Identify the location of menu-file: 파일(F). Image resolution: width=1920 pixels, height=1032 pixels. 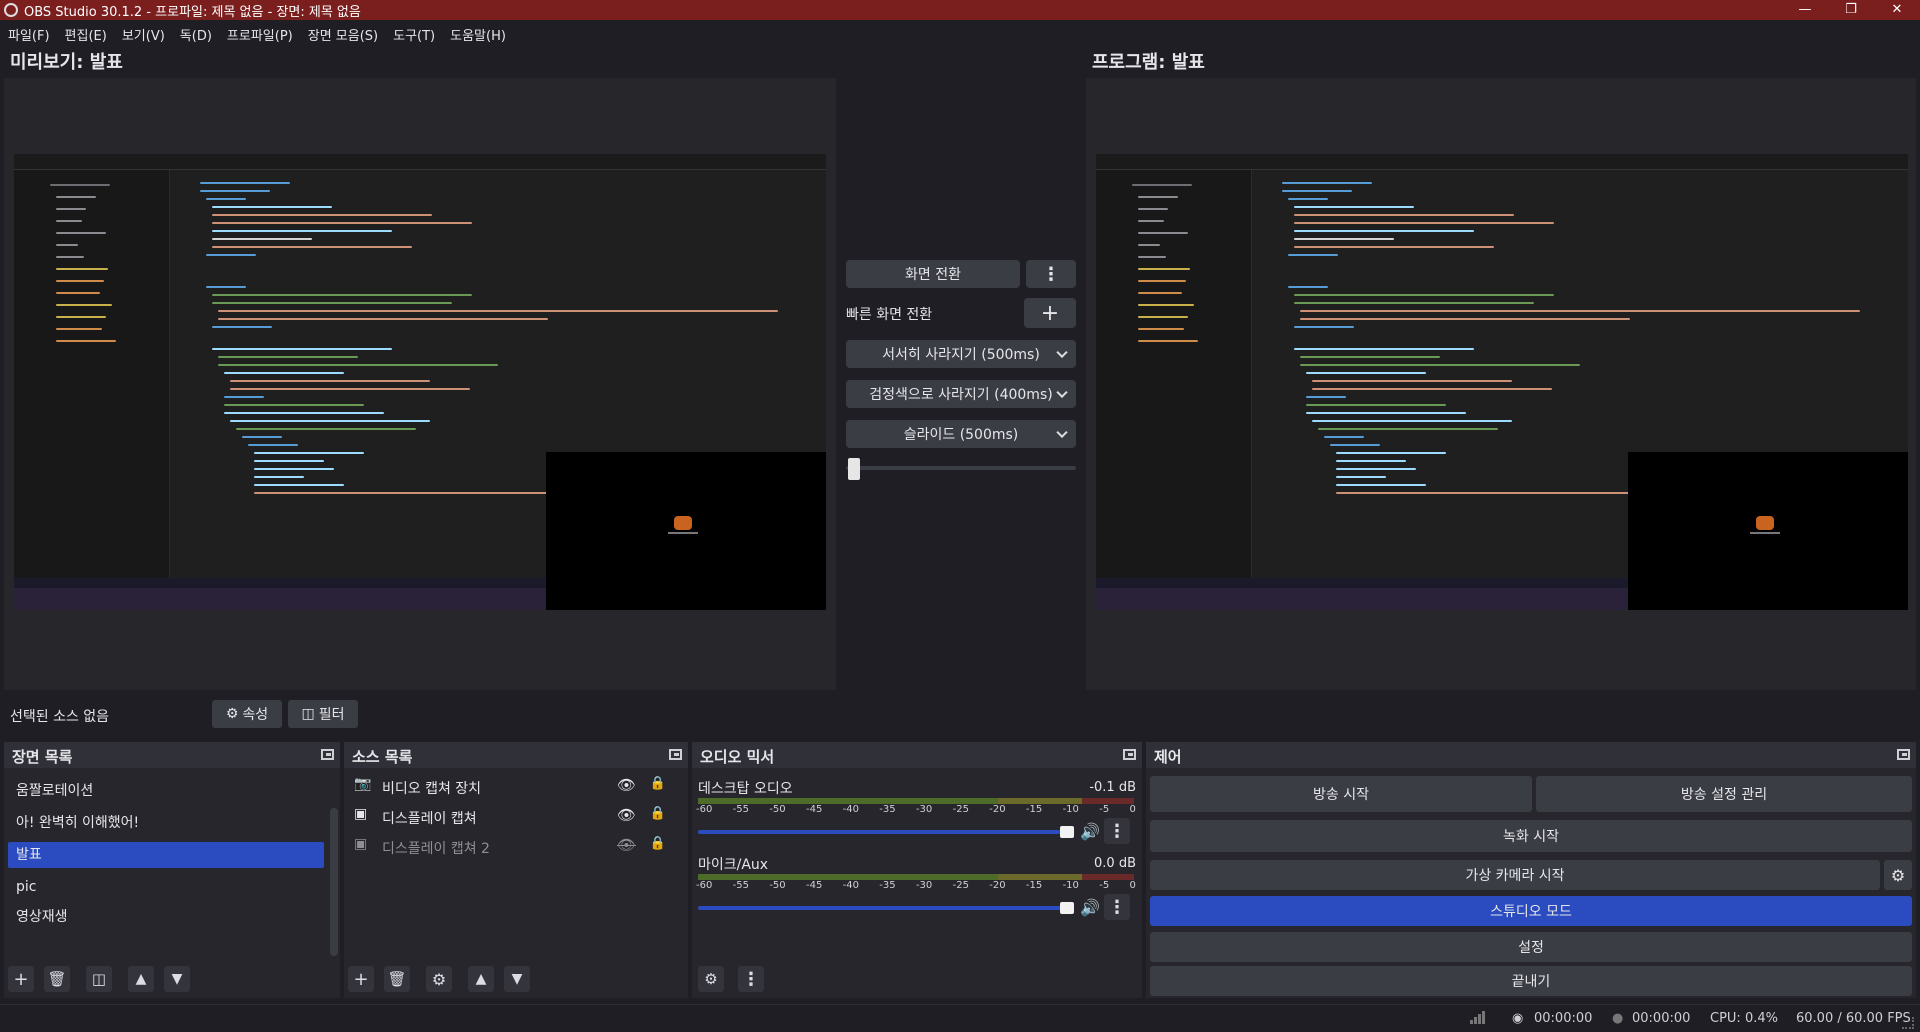
(29, 34).